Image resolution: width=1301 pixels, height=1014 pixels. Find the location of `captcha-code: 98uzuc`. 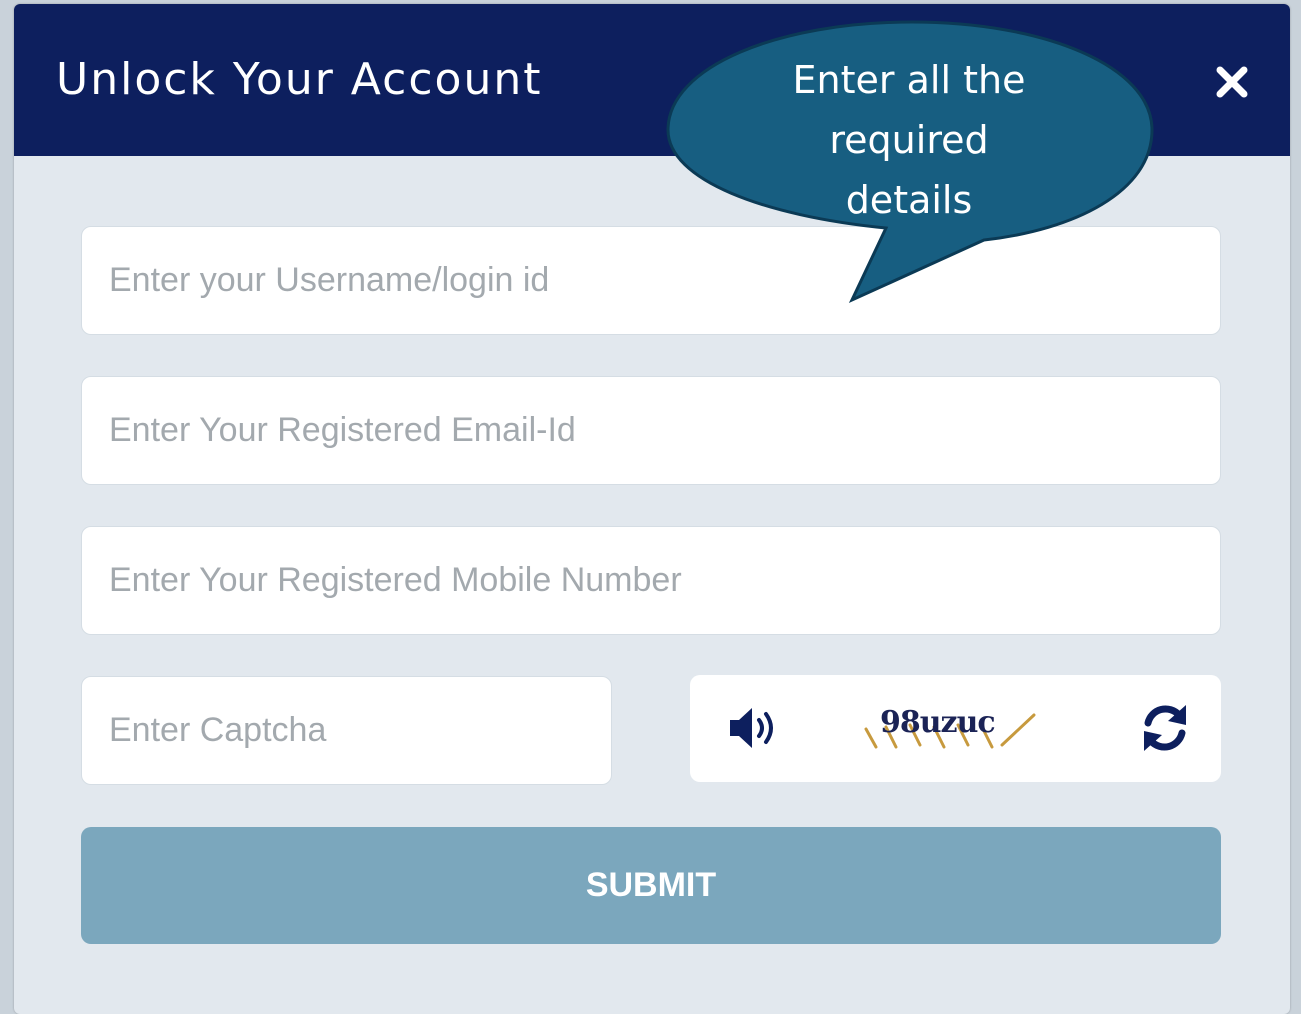

captcha-code: 98uzuc is located at coordinates (938, 722).